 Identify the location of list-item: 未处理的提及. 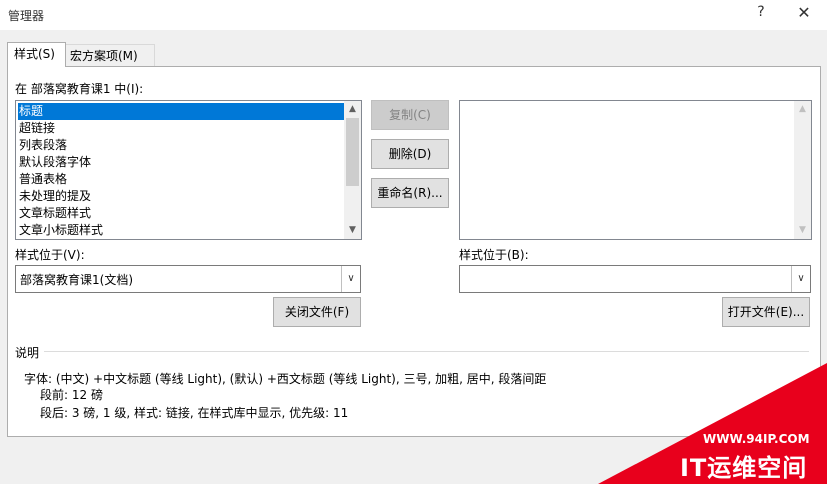
(181, 196).